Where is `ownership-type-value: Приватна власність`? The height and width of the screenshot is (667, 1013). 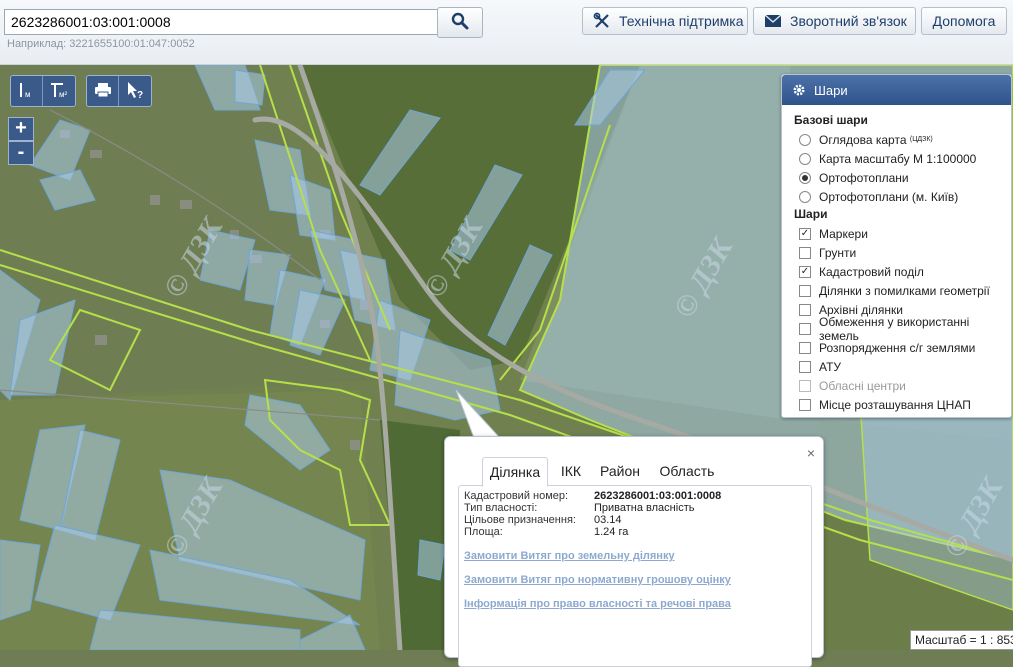 ownership-type-value: Приватна власність is located at coordinates (644, 508).